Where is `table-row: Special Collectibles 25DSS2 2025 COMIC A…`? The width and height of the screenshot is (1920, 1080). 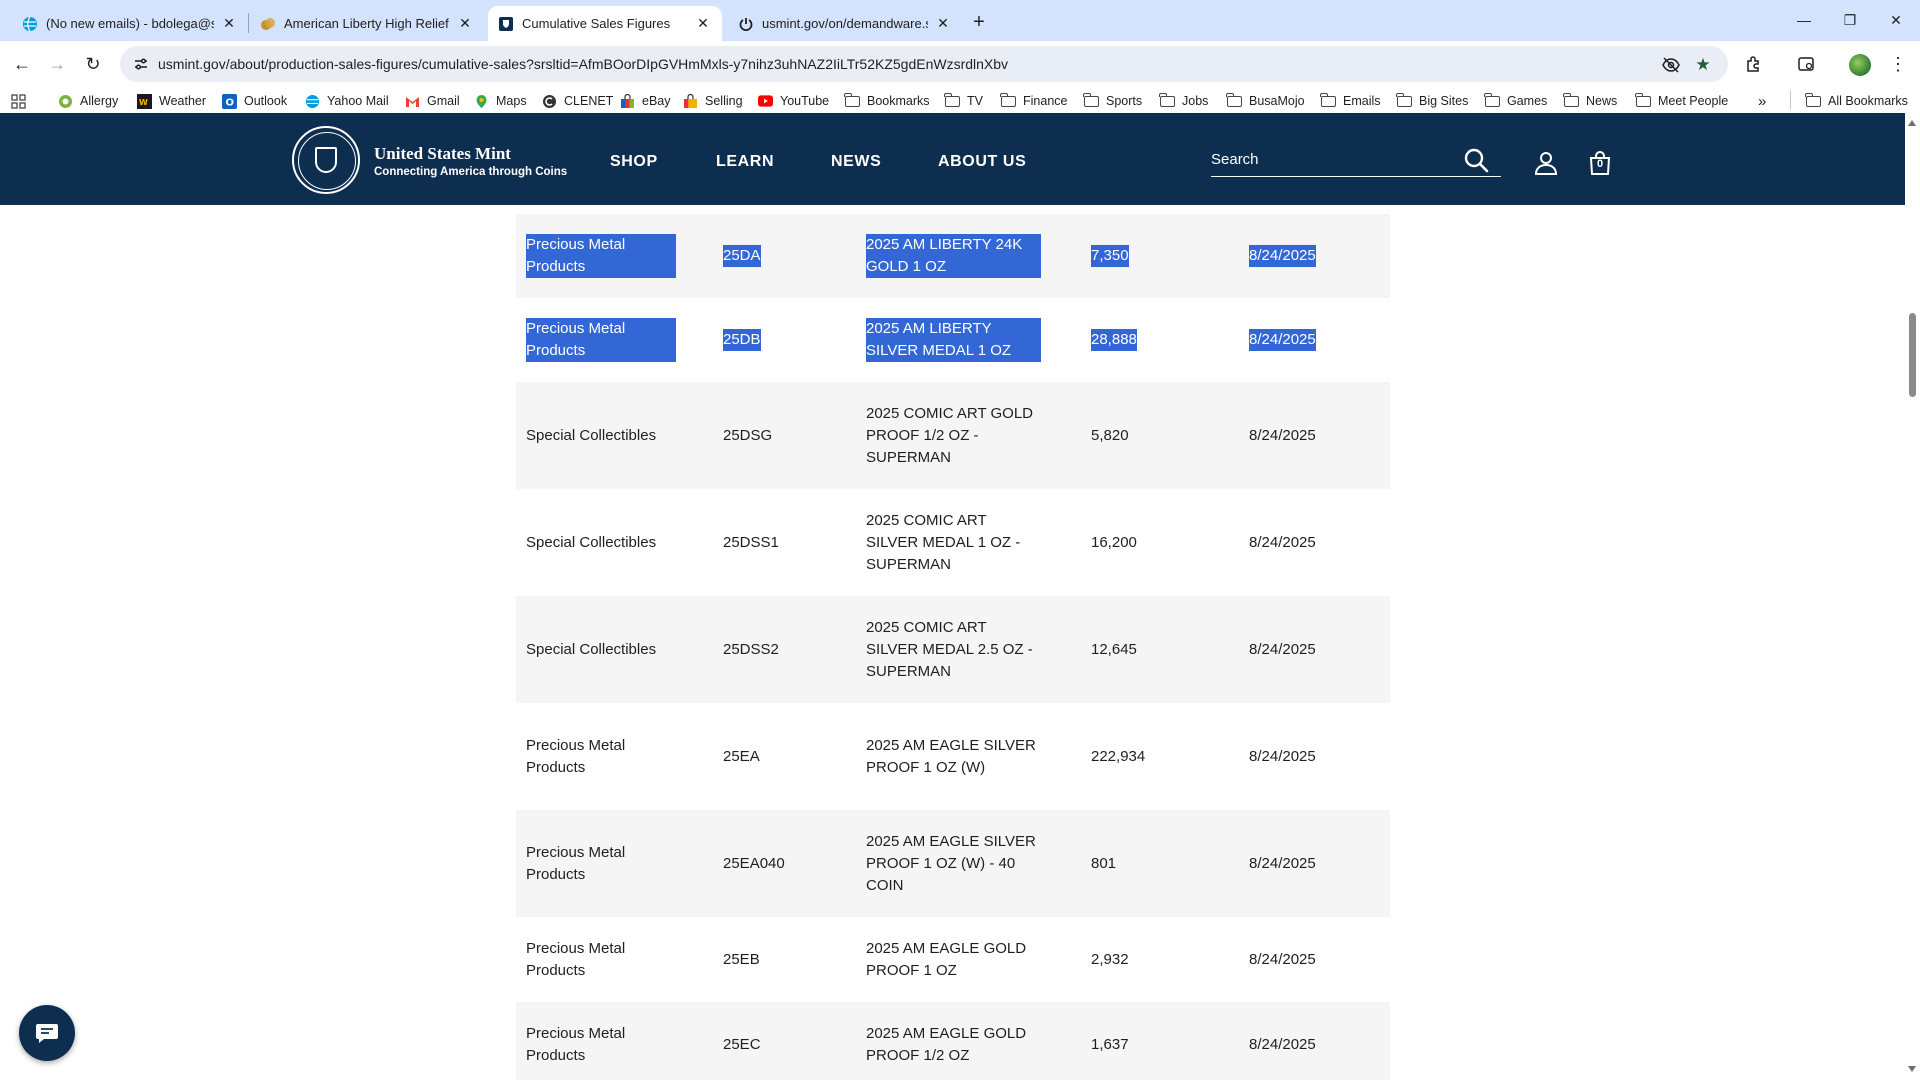 table-row: Special Collectibles 25DSS2 2025 COMIC A… is located at coordinates (953, 649).